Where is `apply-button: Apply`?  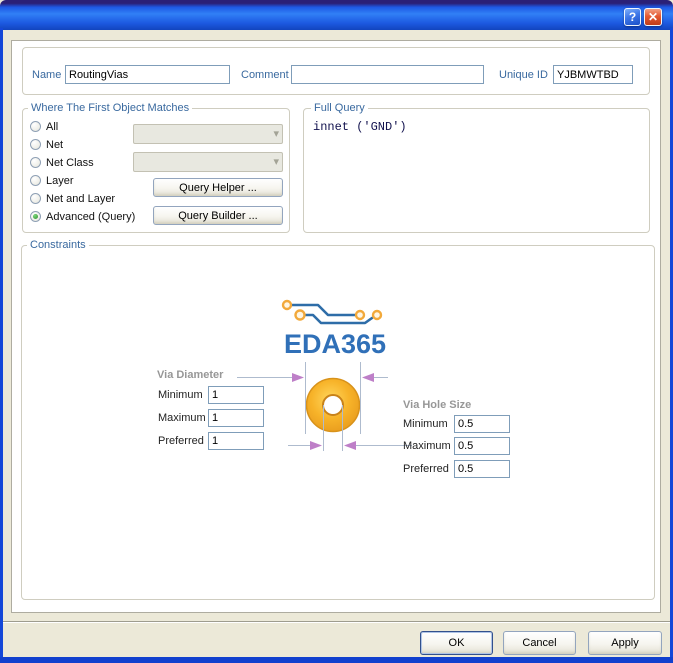 apply-button: Apply is located at coordinates (625, 643).